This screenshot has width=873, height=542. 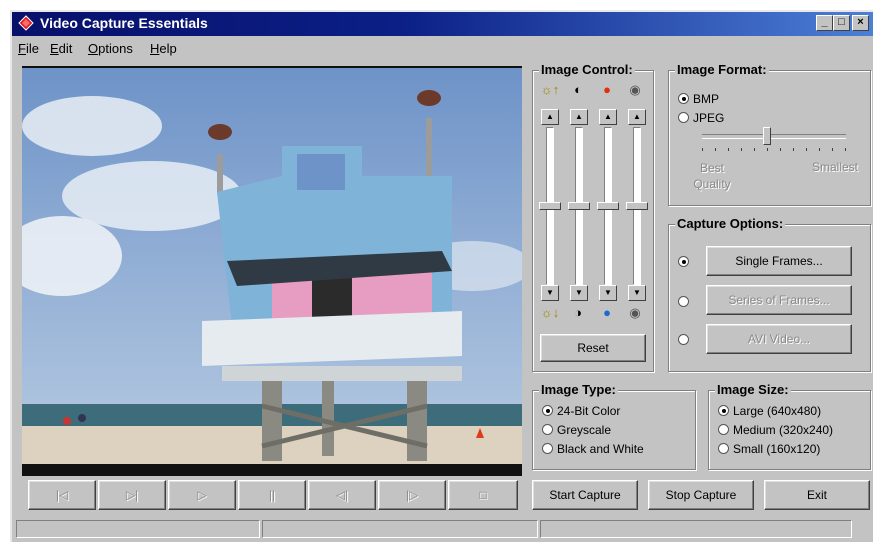 What do you see at coordinates (841, 23) in the screenshot?
I see `maximize-button: □` at bounding box center [841, 23].